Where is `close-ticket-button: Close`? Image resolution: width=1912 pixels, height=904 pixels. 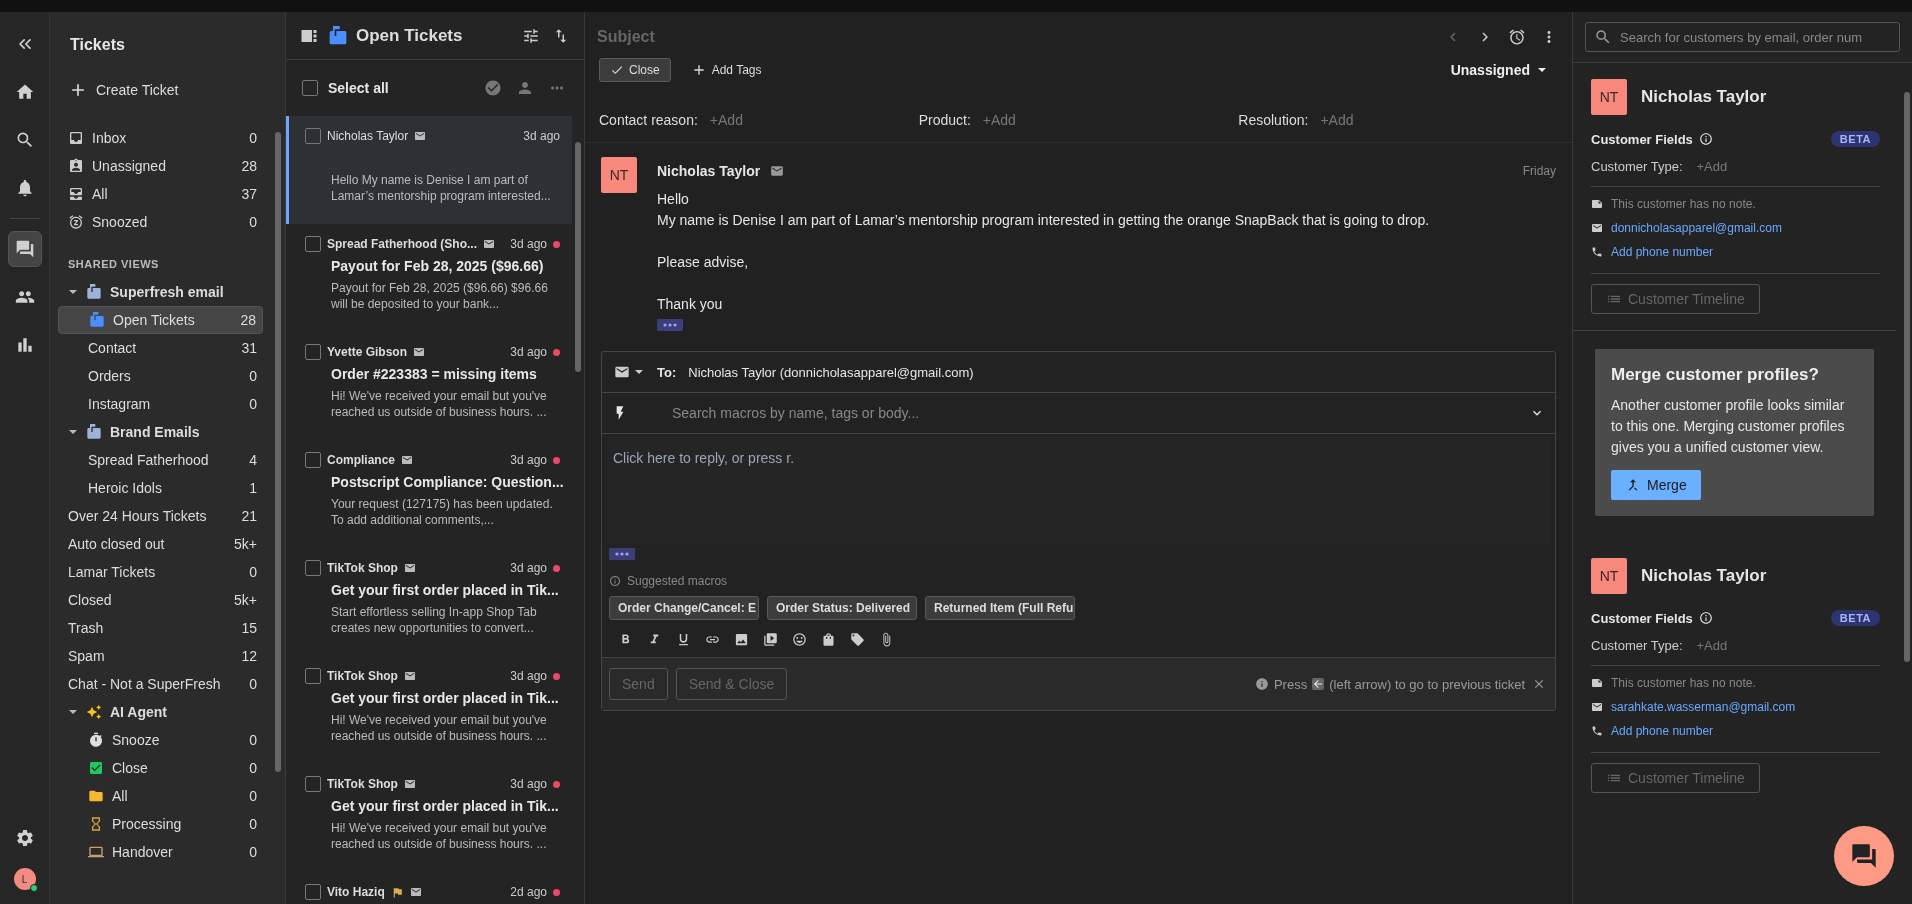
close-ticket-button: Close is located at coordinates (635, 70).